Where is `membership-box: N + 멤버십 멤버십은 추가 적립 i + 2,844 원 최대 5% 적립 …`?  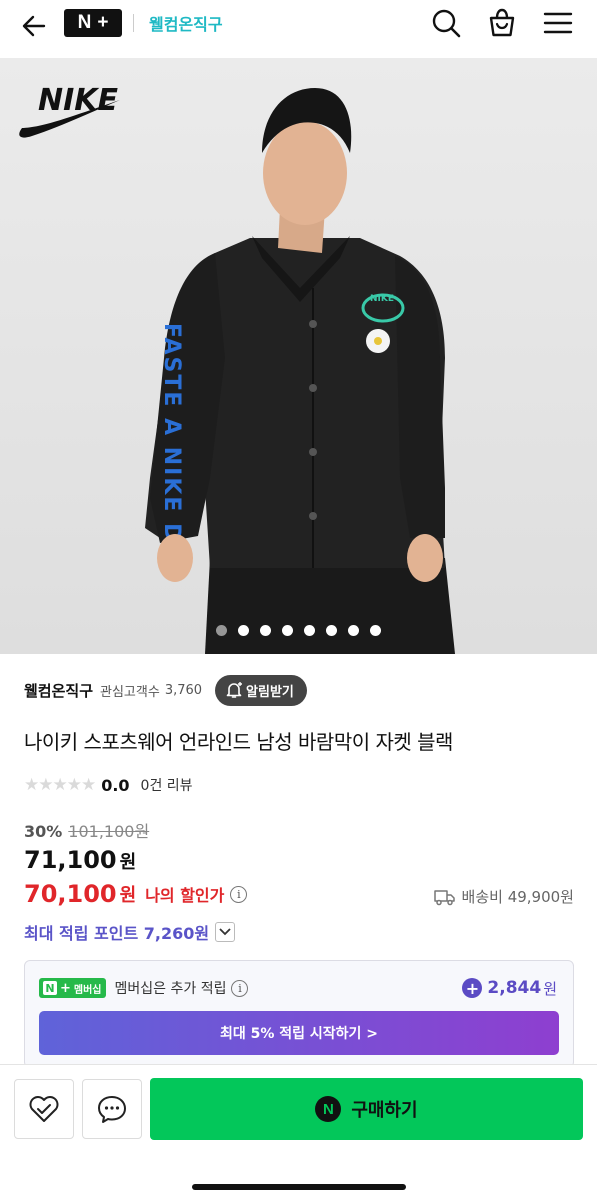
membership-box: N + 멤버십 멤버십은 추가 적립 i + 2,844 원 최대 5% 적립 … is located at coordinates (299, 1014).